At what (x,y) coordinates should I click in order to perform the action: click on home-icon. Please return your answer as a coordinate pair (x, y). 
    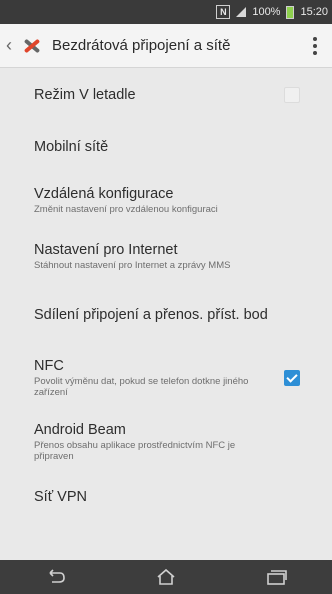
    Looking at the image, I should click on (166, 576).